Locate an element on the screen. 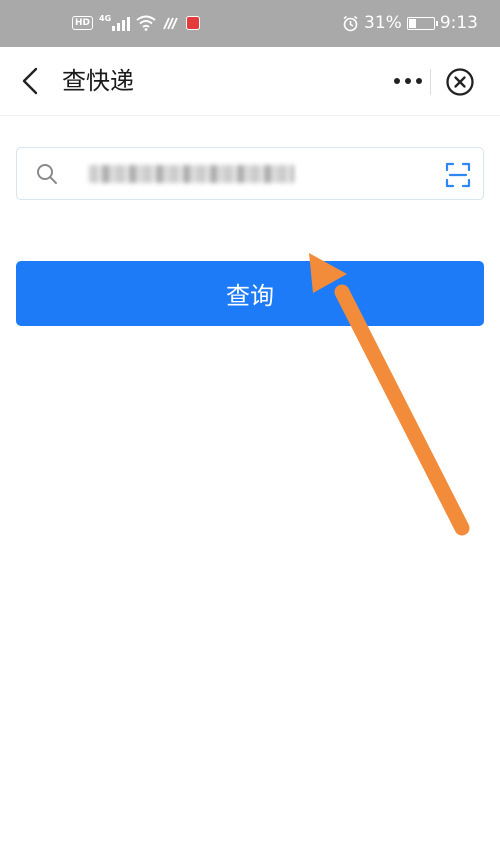 The image size is (500, 856). nfc-signal-icon is located at coordinates (170, 23).